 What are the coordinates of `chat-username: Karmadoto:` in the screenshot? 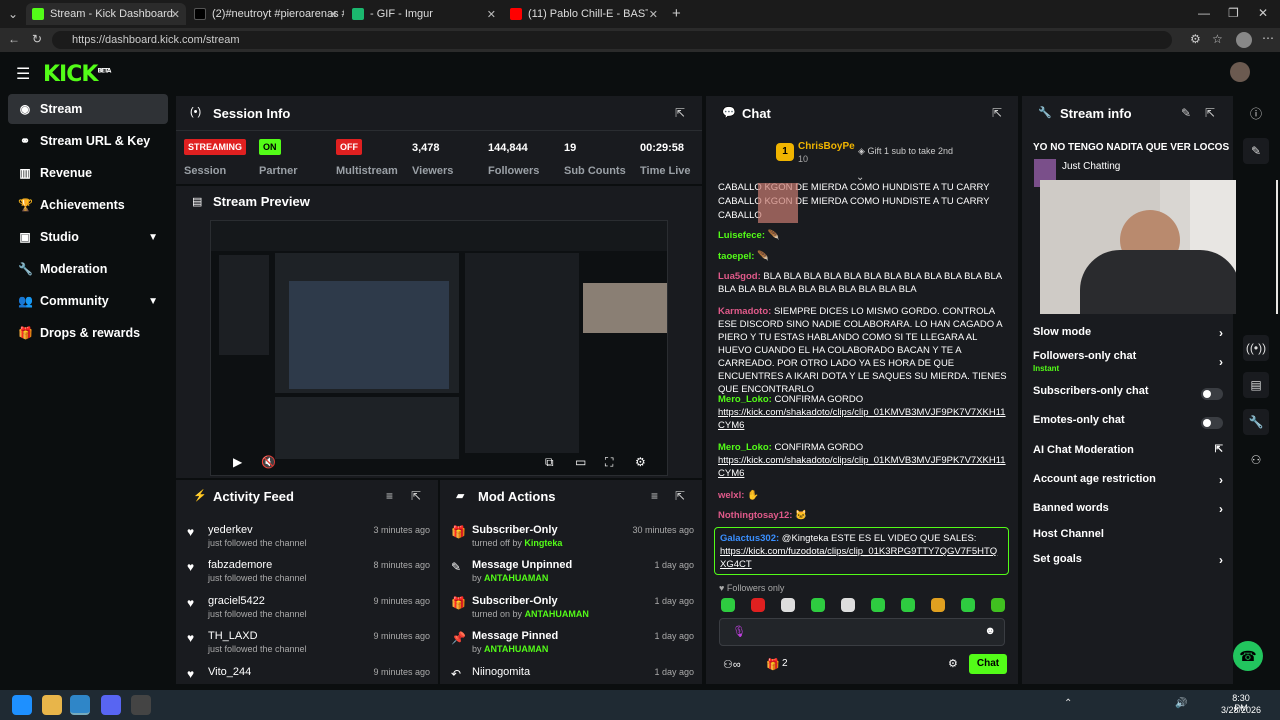 It's located at (744, 311).